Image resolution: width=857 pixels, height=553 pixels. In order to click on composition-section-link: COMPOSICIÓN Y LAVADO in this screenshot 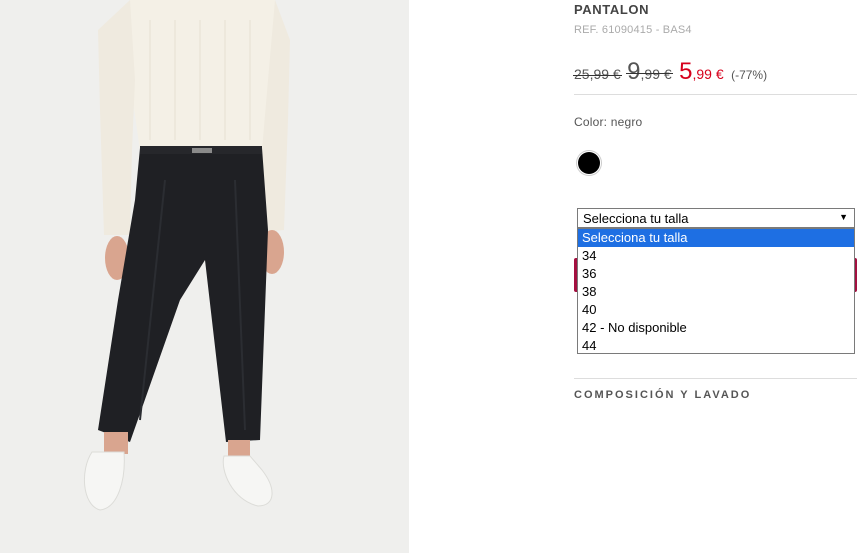, I will do `click(662, 395)`.